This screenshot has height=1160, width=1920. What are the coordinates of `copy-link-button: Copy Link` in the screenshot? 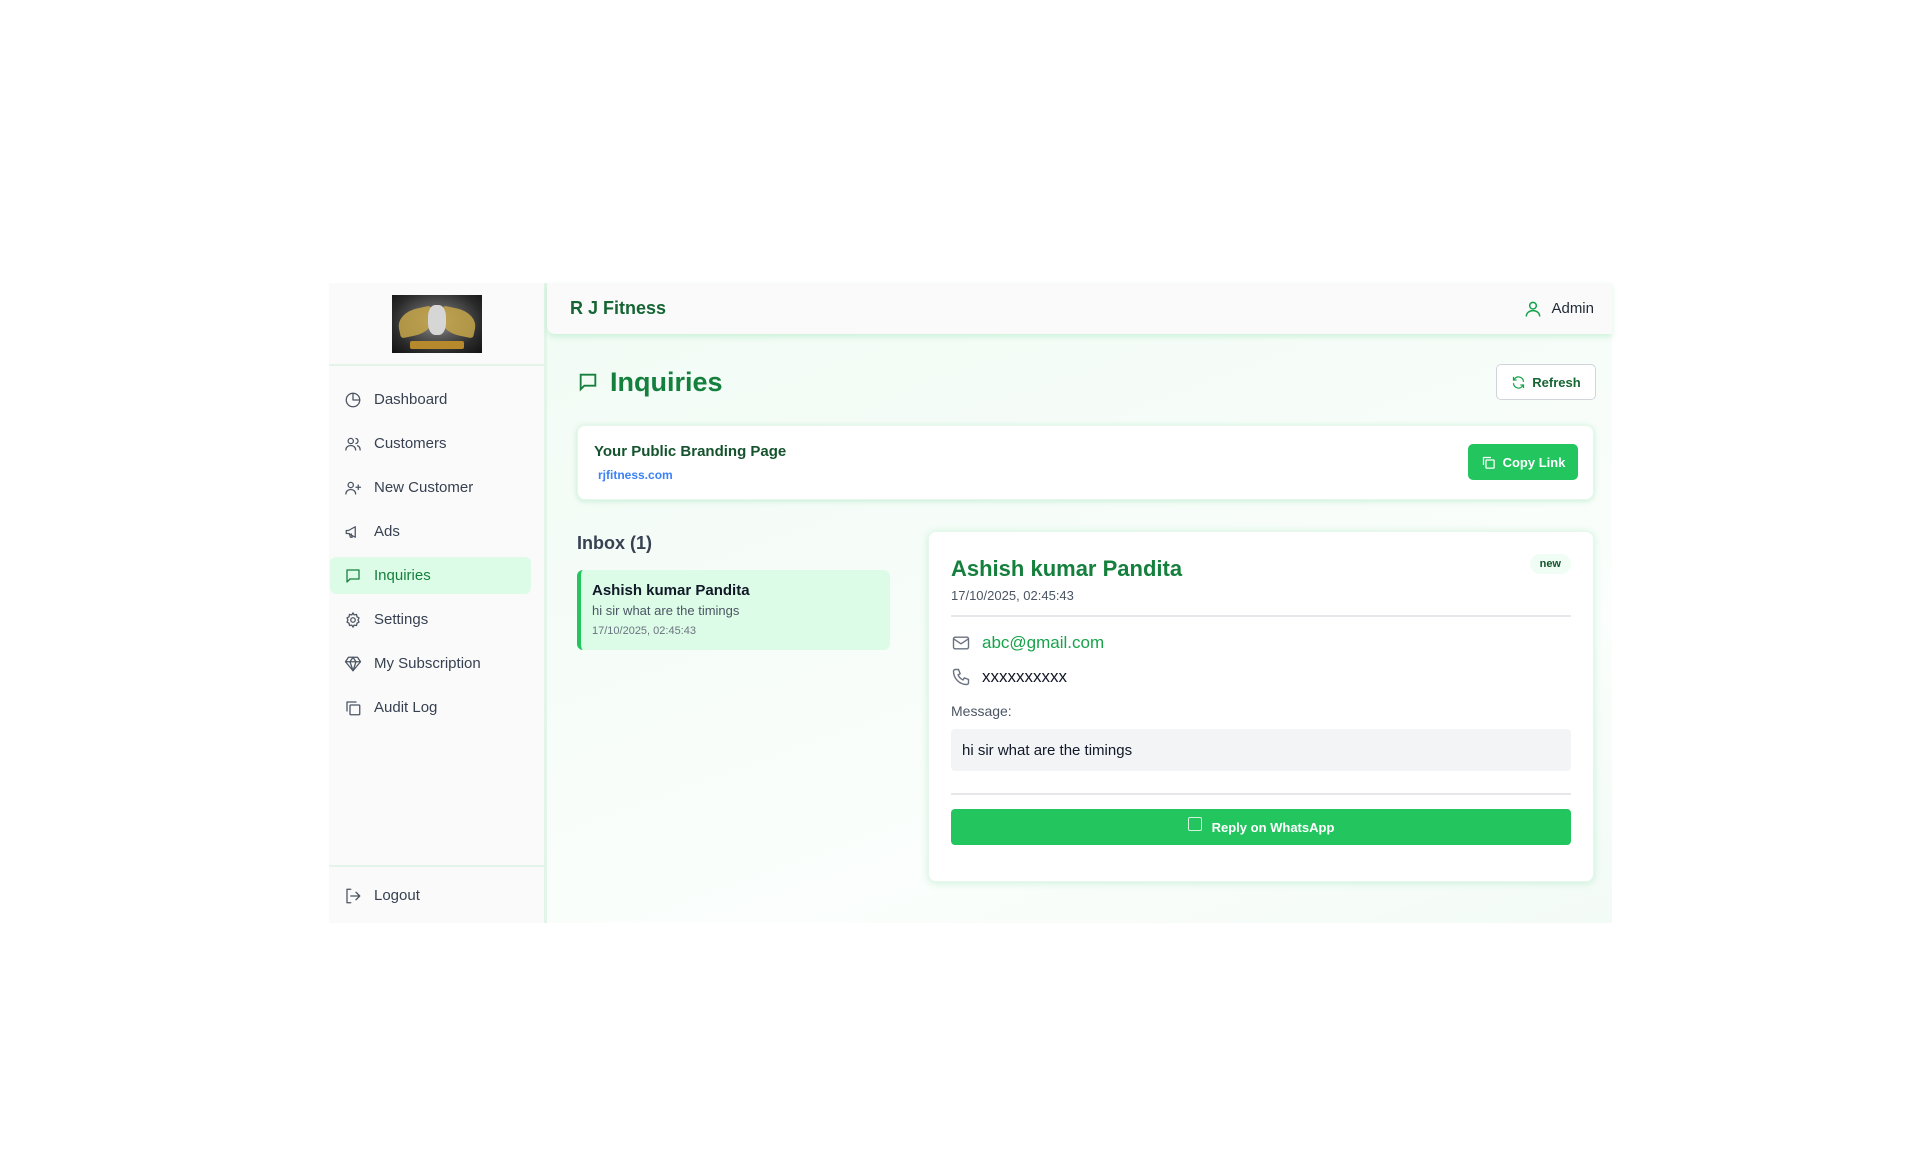 It's located at (1523, 462).